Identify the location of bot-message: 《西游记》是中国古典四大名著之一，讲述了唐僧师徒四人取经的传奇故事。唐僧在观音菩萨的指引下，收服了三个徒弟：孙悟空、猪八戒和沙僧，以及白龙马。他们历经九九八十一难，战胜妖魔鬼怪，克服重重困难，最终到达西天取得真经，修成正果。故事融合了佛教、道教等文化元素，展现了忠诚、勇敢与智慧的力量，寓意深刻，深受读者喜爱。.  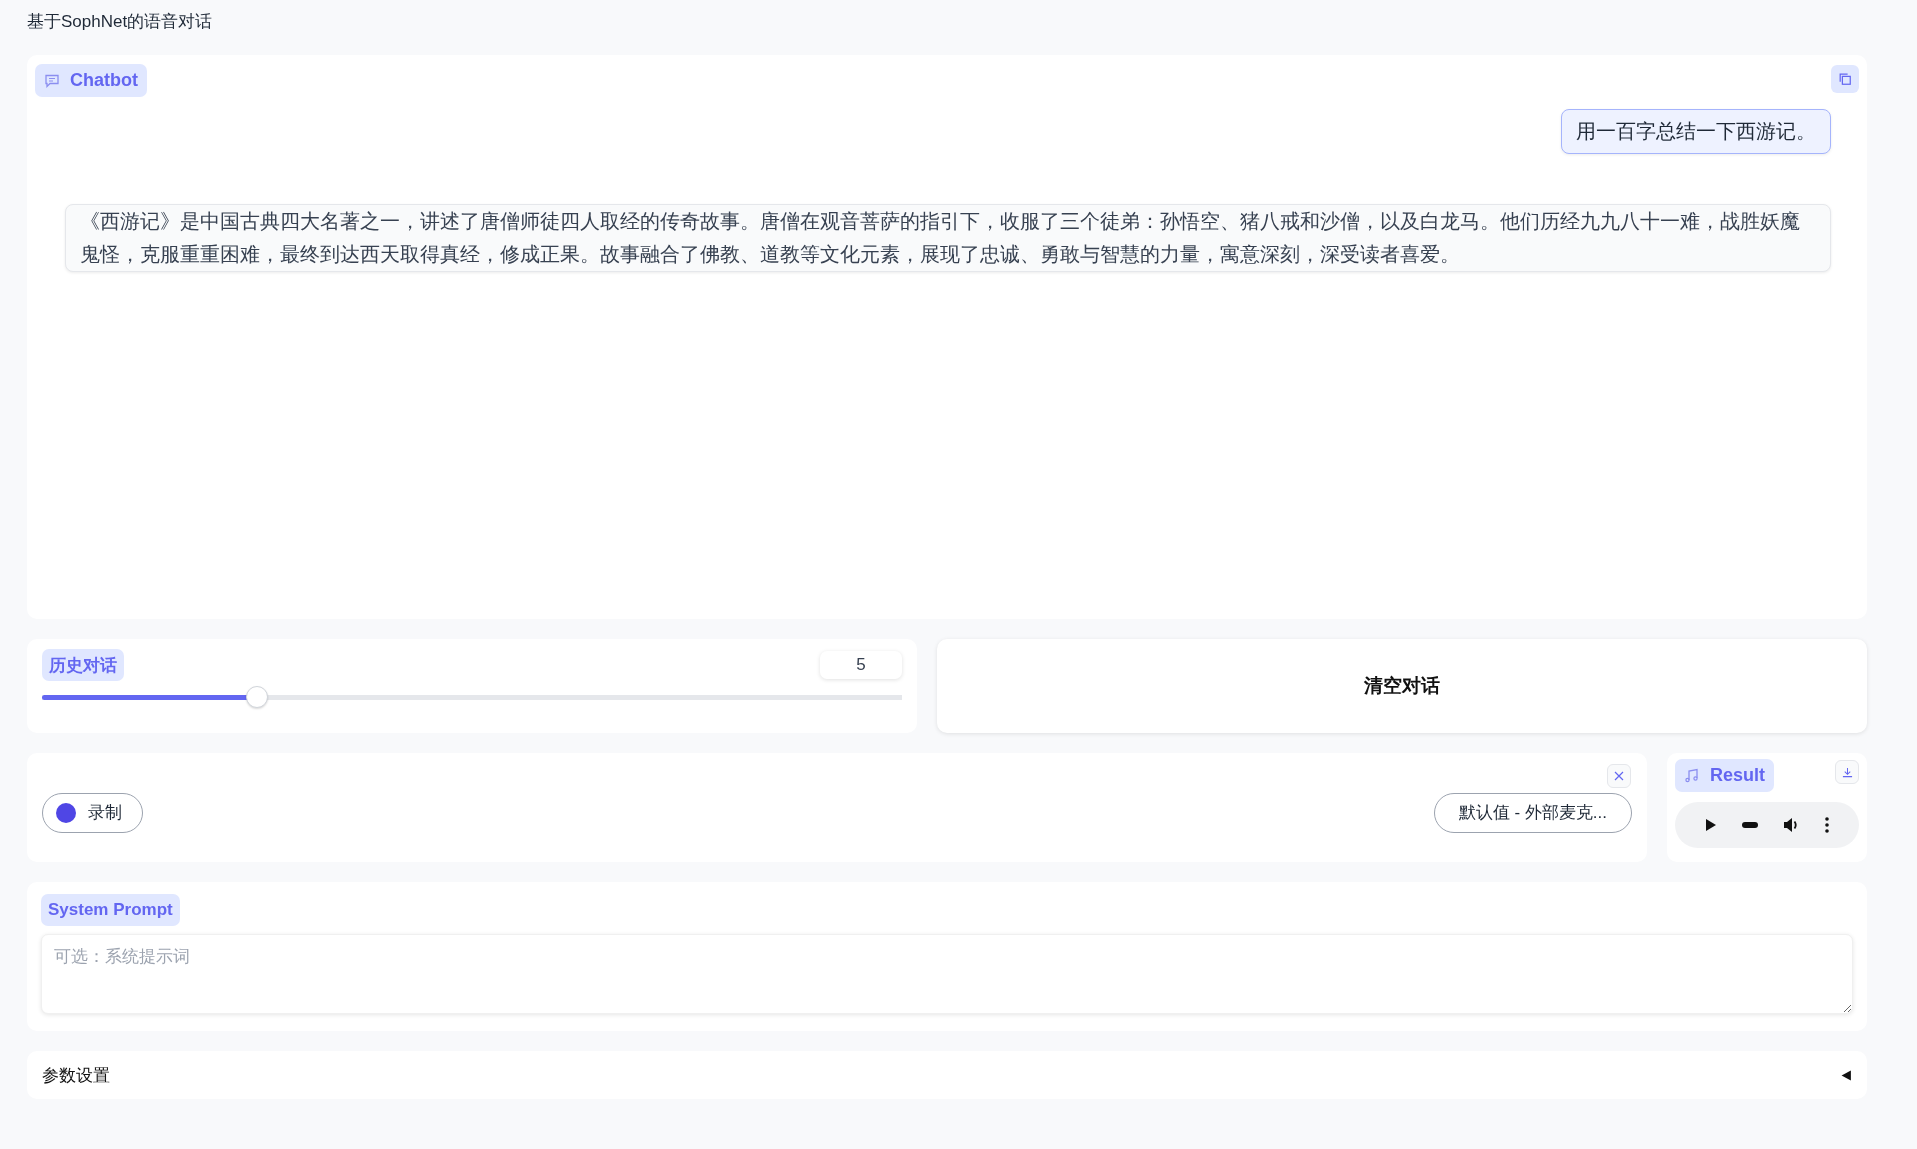
(948, 238).